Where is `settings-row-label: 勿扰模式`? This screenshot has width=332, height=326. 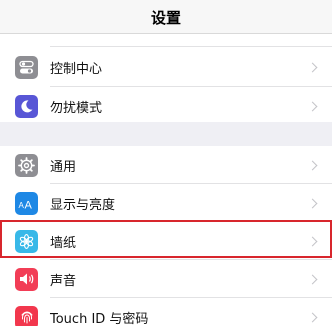 settings-row-label: 勿扰模式 is located at coordinates (76, 108).